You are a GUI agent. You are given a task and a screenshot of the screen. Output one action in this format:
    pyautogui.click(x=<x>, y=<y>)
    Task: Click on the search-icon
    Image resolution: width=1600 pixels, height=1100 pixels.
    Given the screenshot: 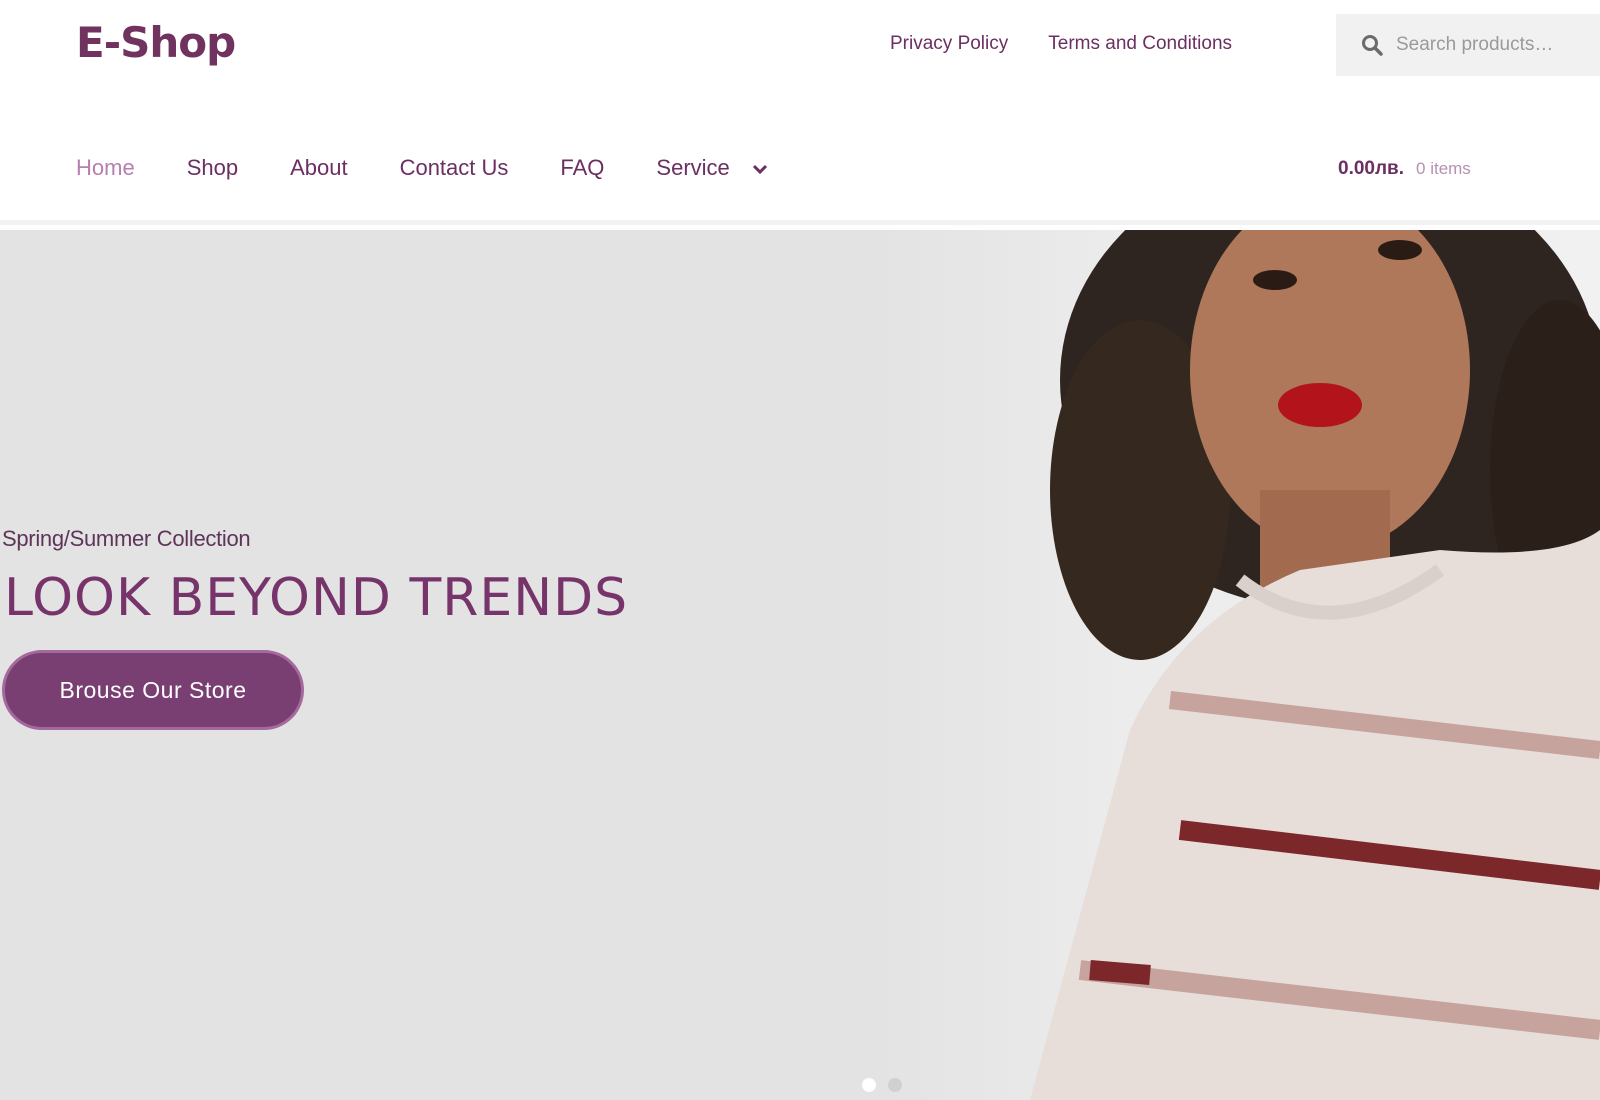 What is the action you would take?
    pyautogui.click(x=1372, y=45)
    